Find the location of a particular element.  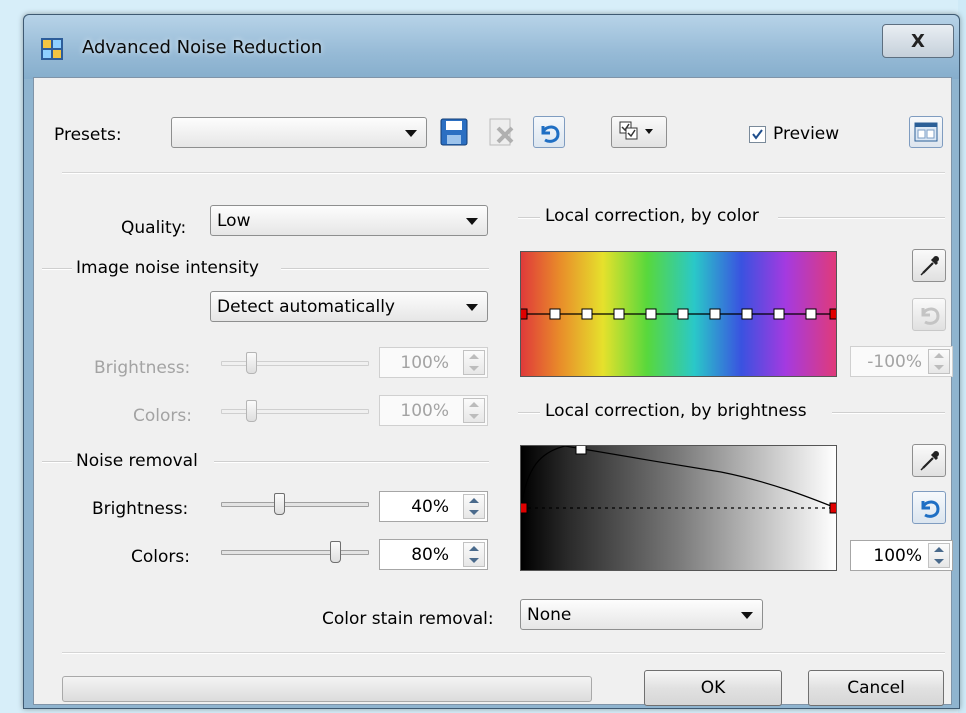

removal-colors-slider is located at coordinates (295, 552).